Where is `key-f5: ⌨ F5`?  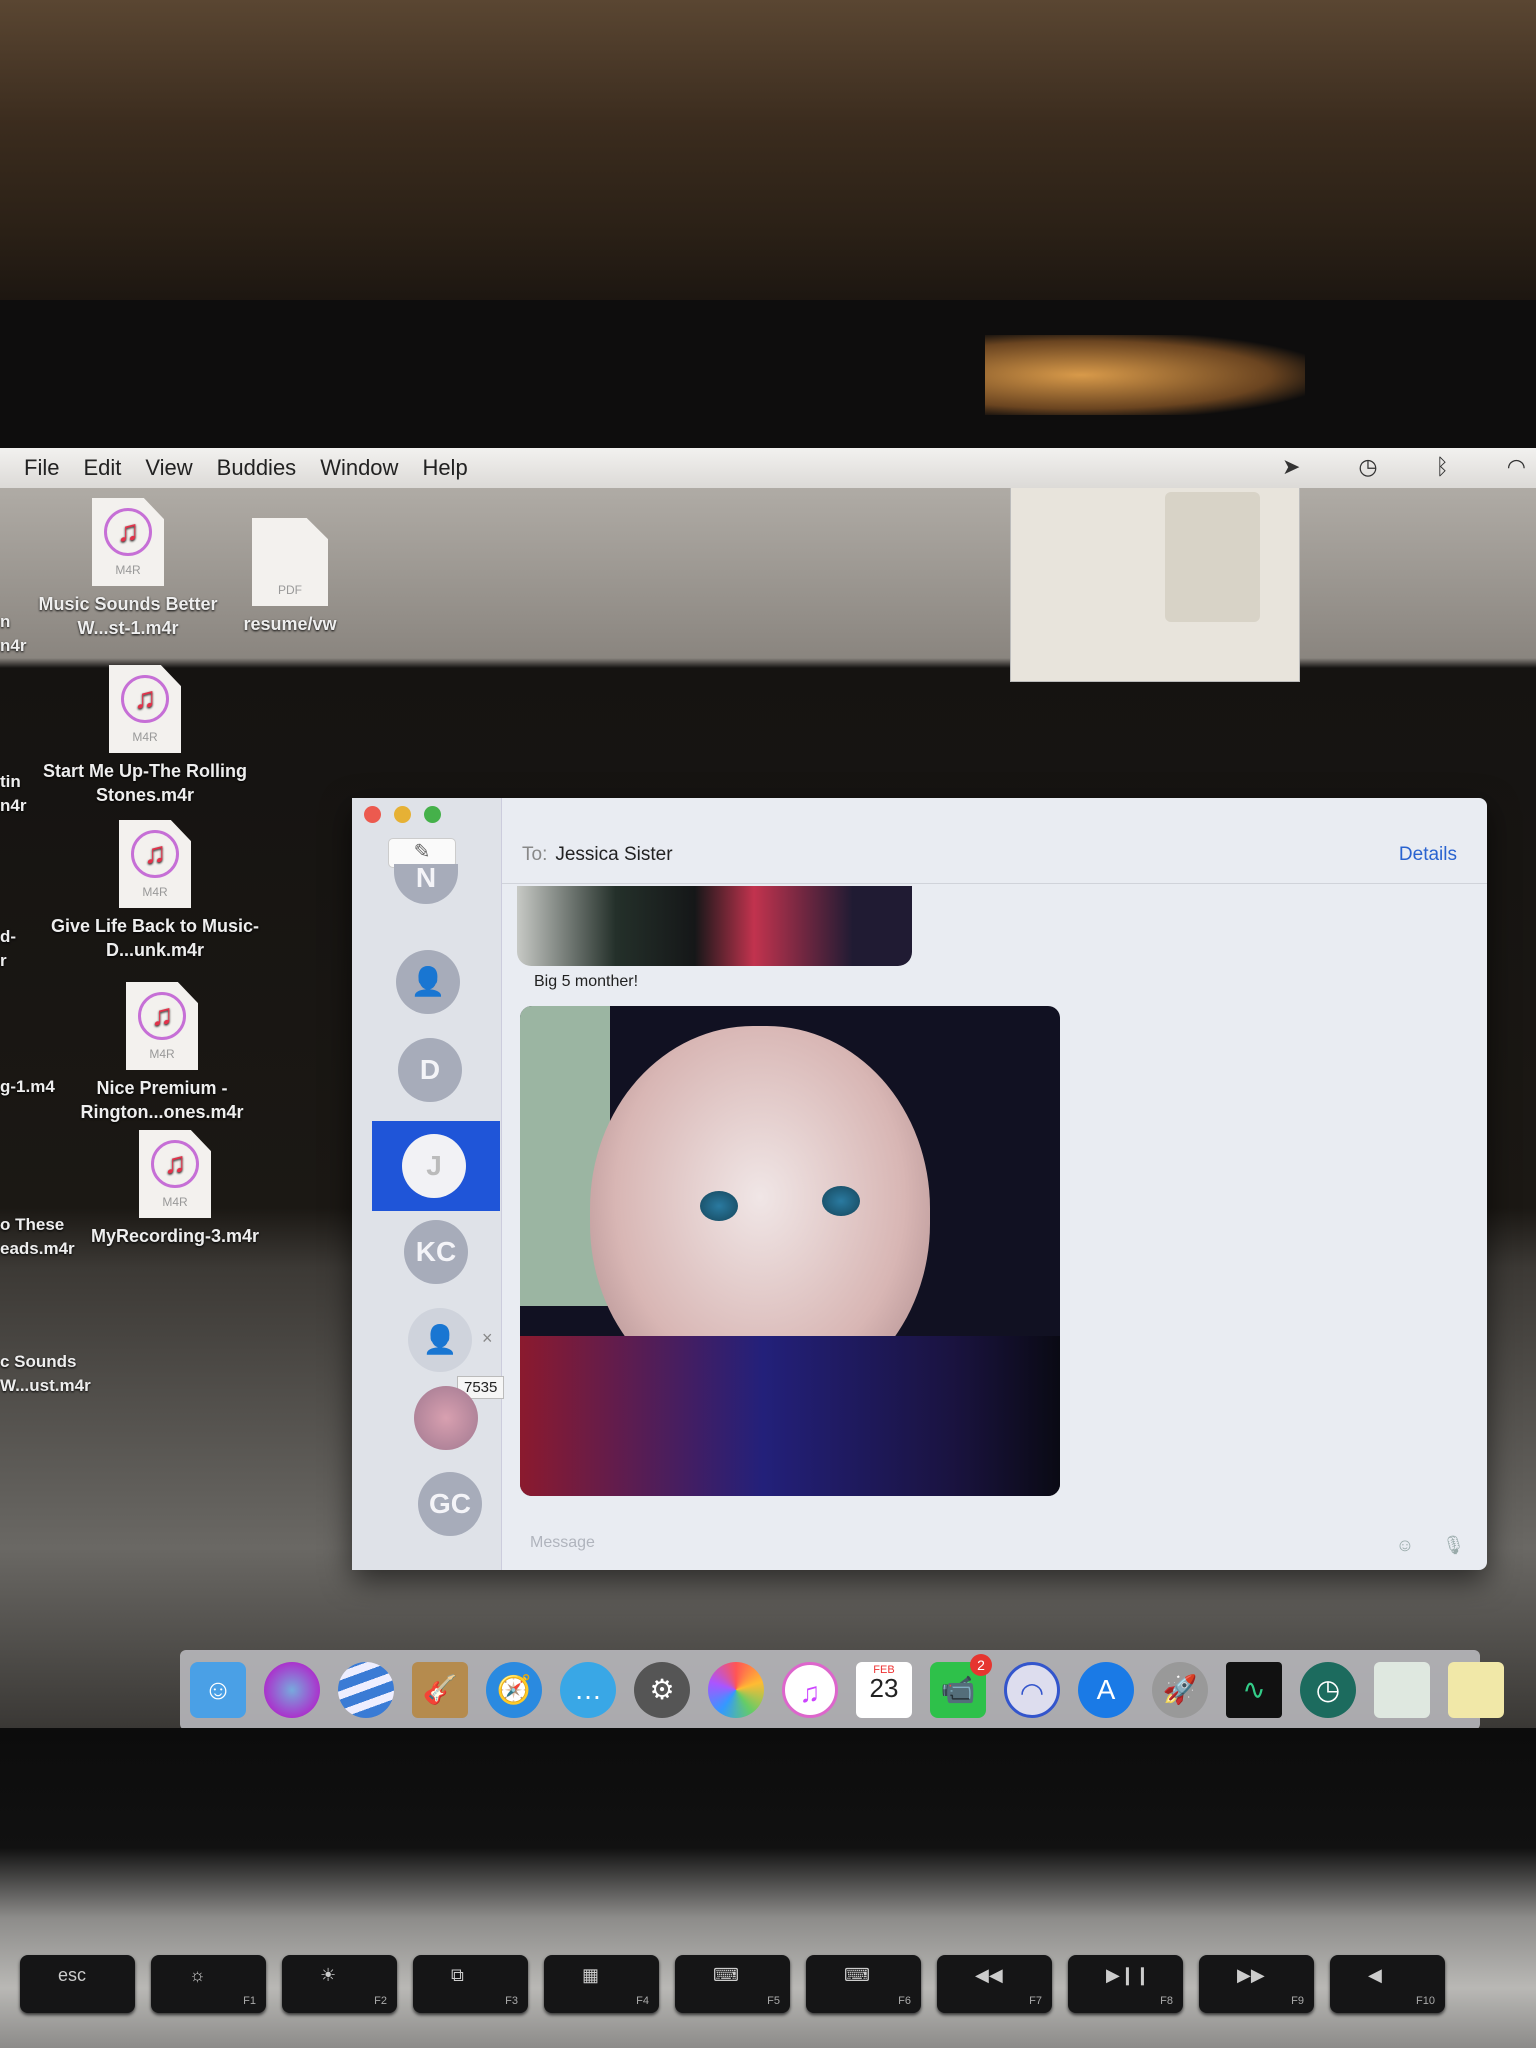 key-f5: ⌨ F5 is located at coordinates (732, 1984).